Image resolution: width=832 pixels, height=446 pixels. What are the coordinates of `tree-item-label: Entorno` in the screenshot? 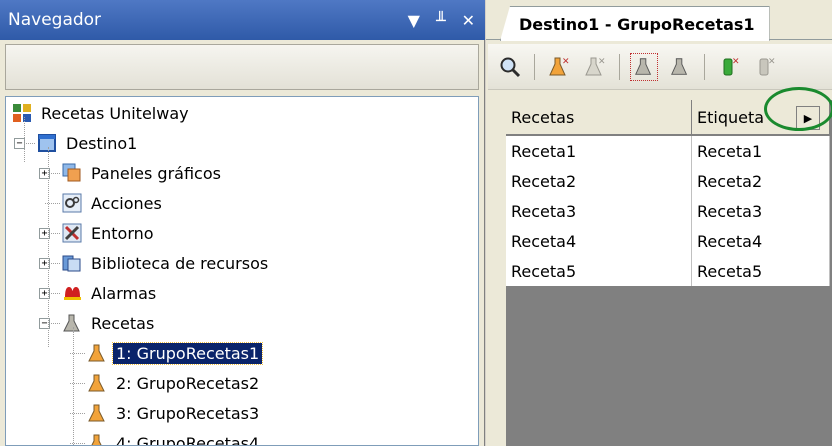 It's located at (122, 233).